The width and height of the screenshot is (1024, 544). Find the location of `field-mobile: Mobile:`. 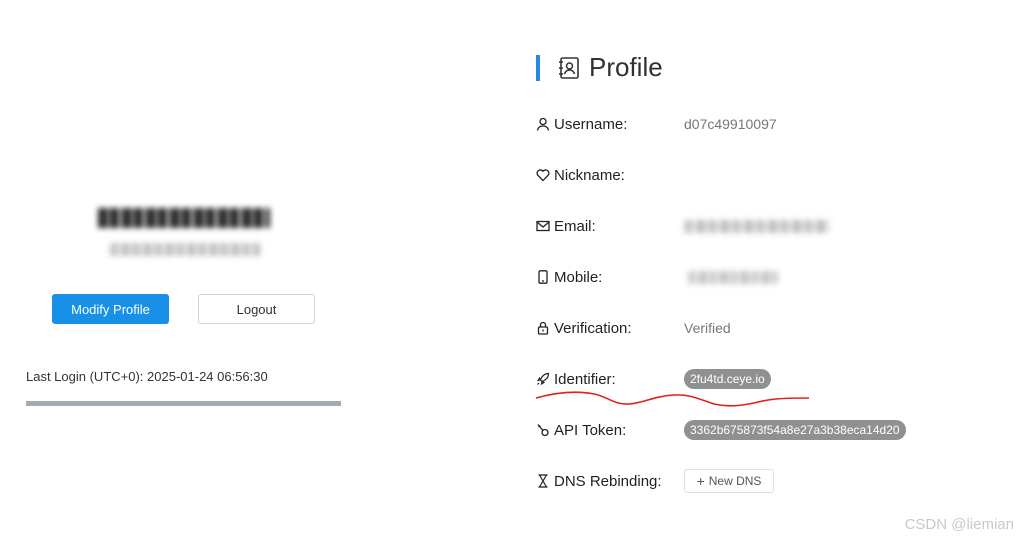

field-mobile: Mobile: is located at coordinates (746, 278).